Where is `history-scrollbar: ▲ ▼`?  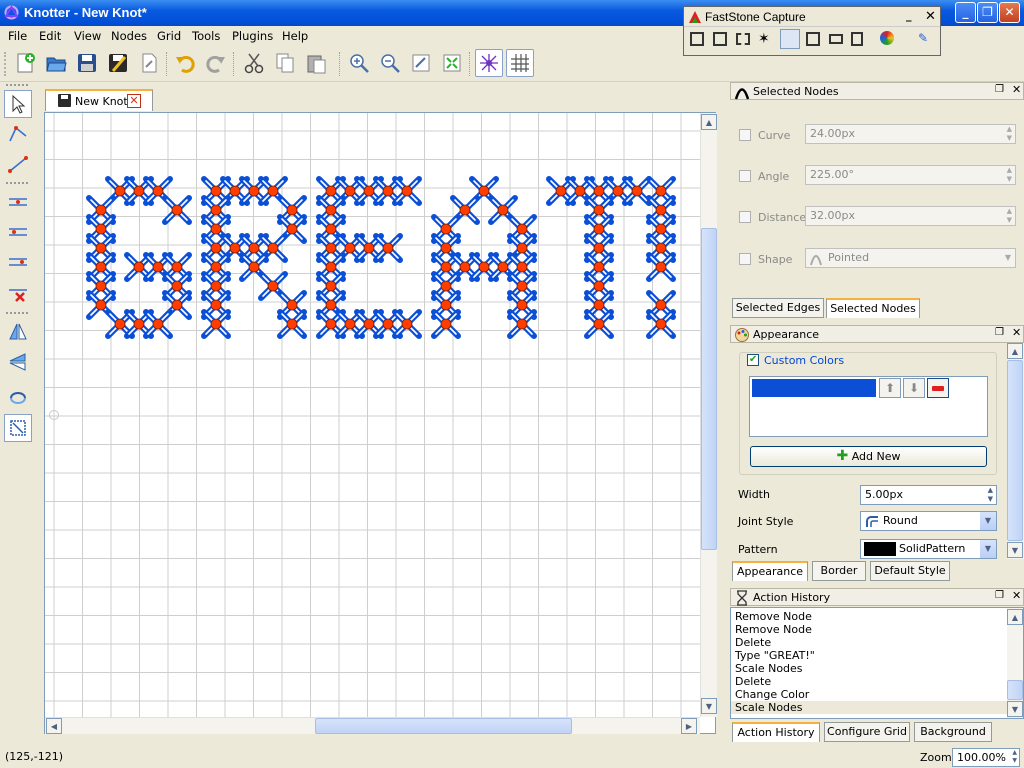 history-scrollbar: ▲ ▼ is located at coordinates (1015, 663).